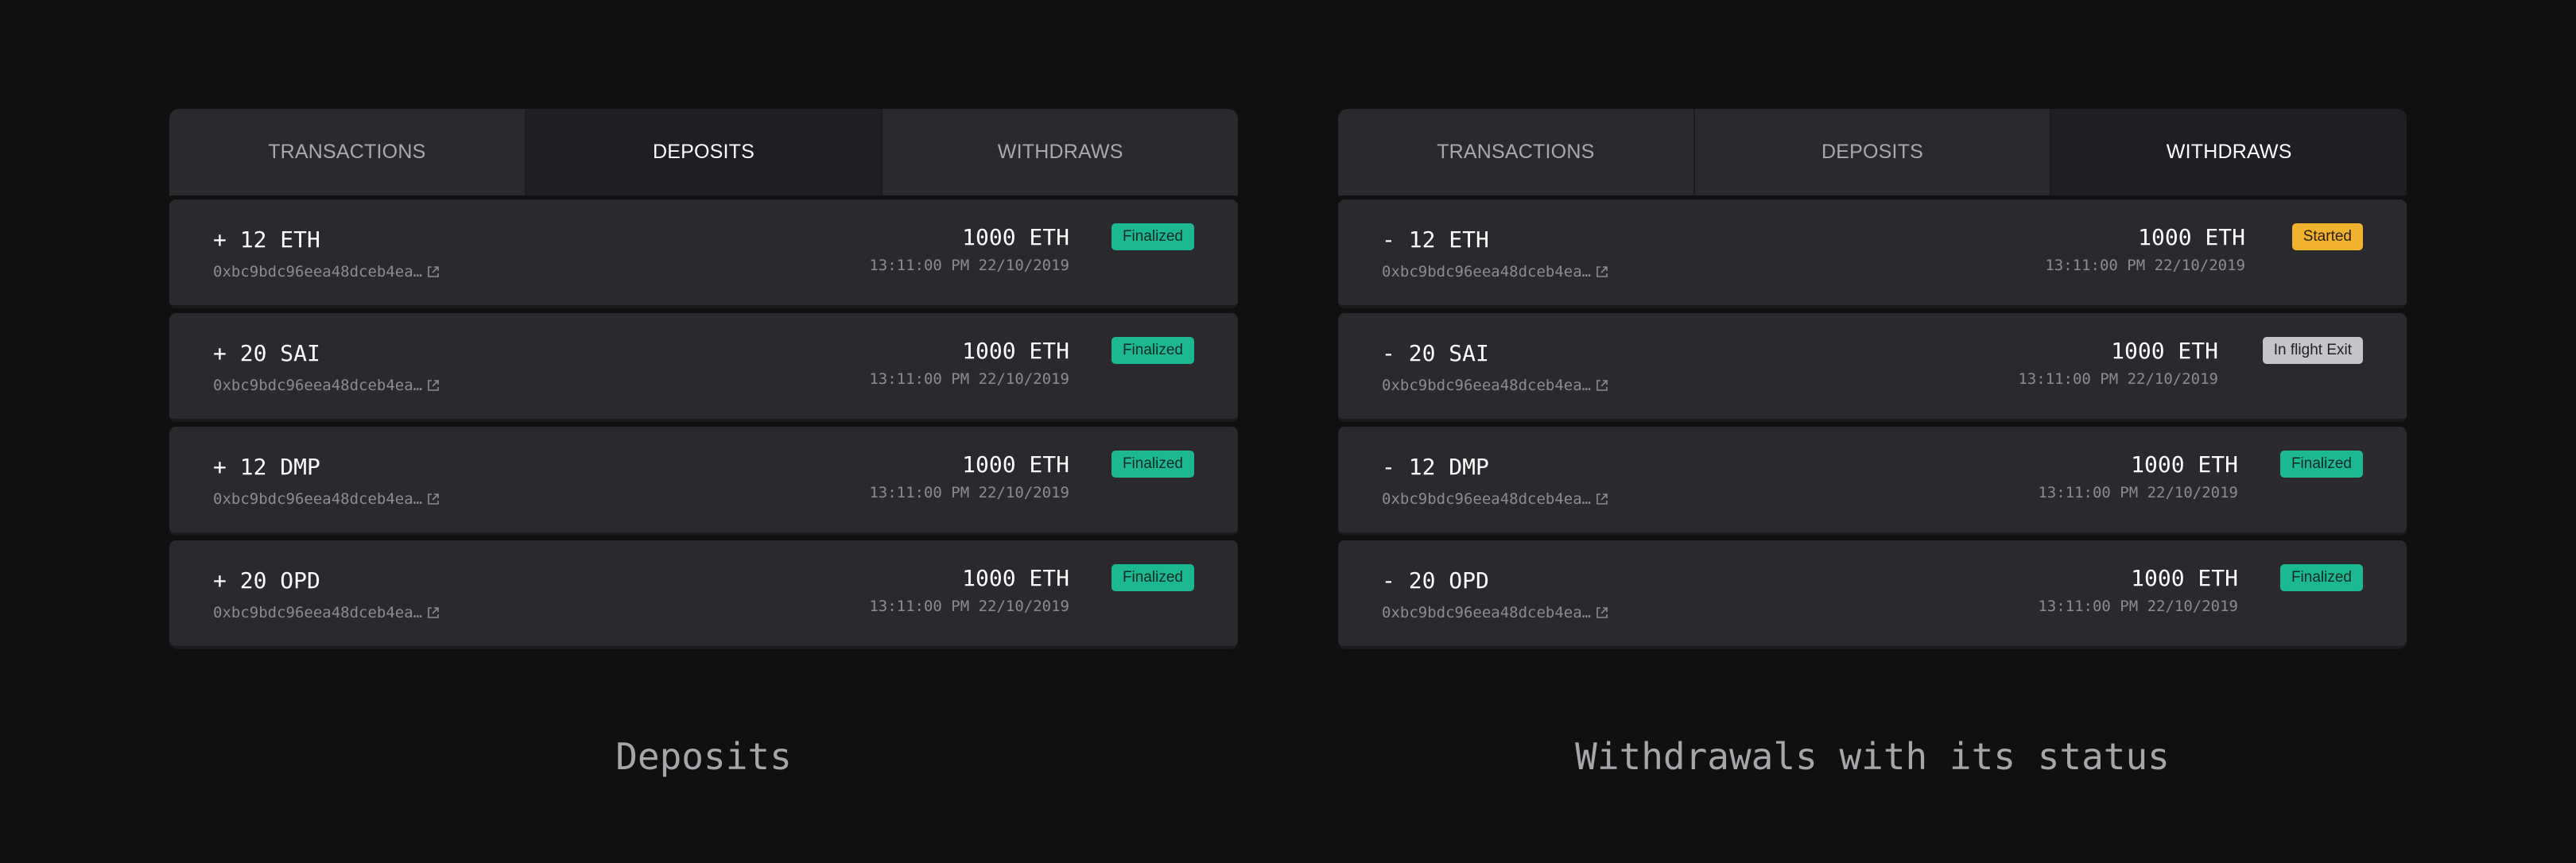 Image resolution: width=2576 pixels, height=863 pixels. What do you see at coordinates (2327, 236) in the screenshot?
I see `status-badge: Started` at bounding box center [2327, 236].